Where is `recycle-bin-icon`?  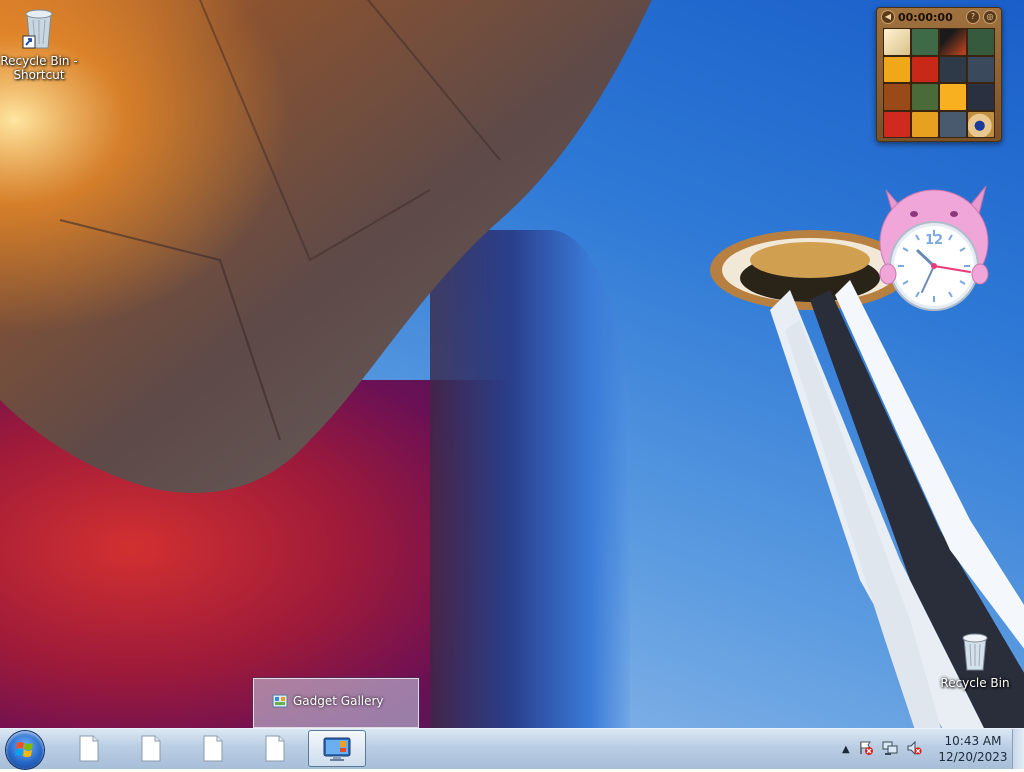 recycle-bin-icon is located at coordinates (975, 653).